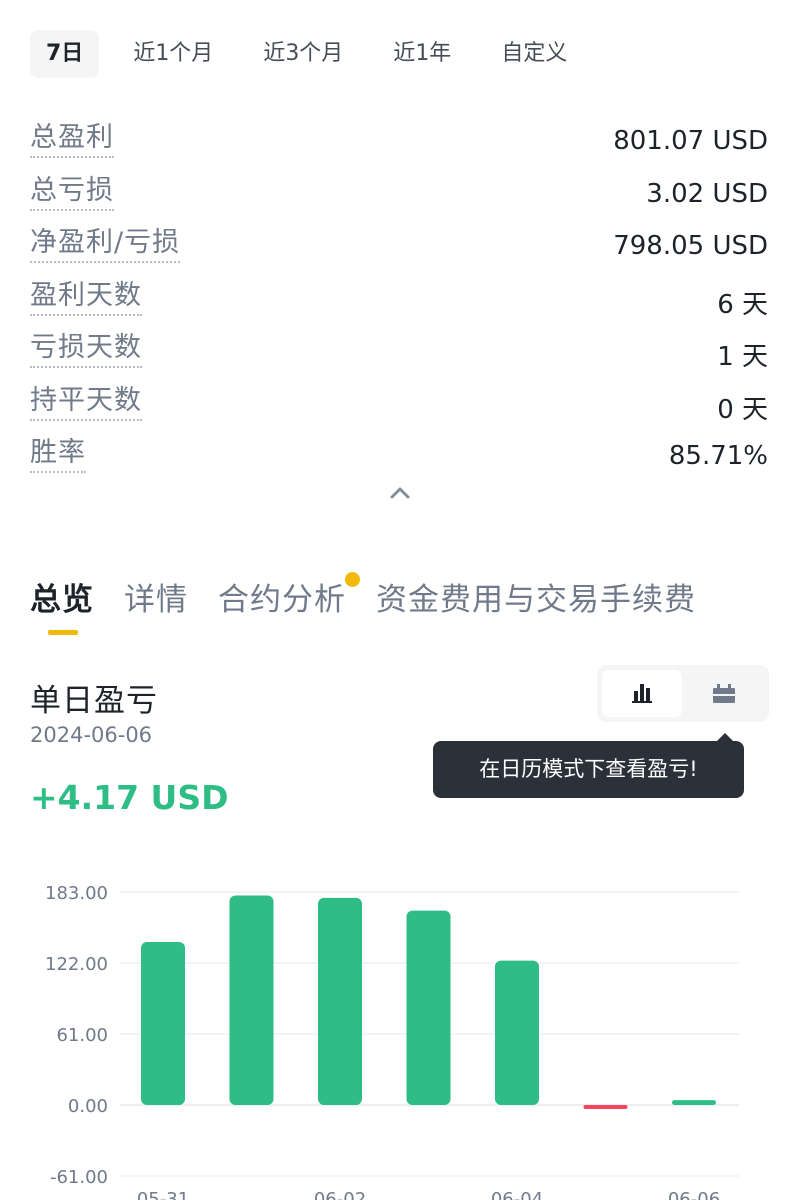 The height and width of the screenshot is (1200, 799). Describe the element at coordinates (91, 735) in the screenshot. I see `selected-date: 2024-06-06` at that location.